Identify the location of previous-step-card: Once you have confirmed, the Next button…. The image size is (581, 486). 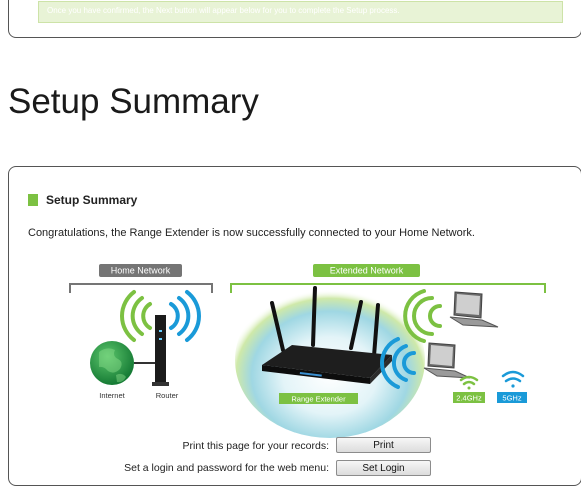
(294, 19).